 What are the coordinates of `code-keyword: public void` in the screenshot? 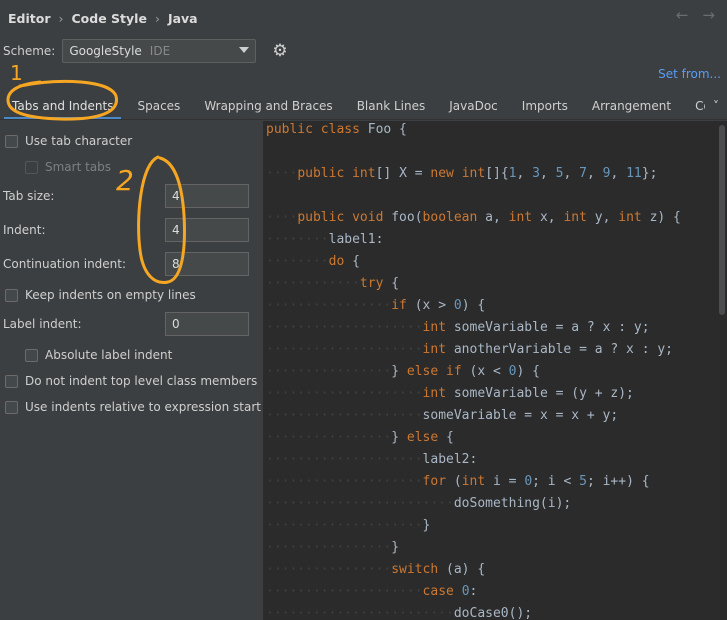 It's located at (344, 217).